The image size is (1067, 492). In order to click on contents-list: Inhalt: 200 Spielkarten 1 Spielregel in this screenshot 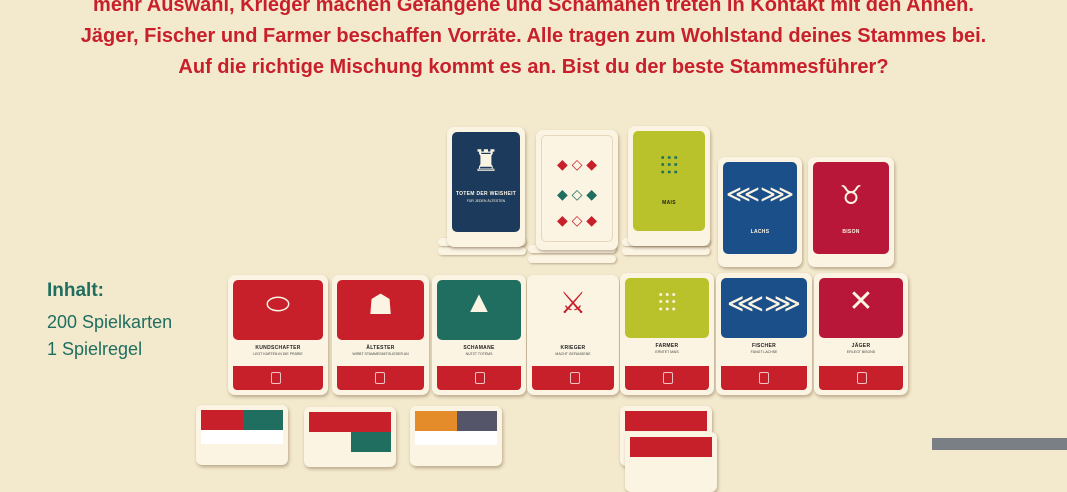, I will do `click(109, 321)`.